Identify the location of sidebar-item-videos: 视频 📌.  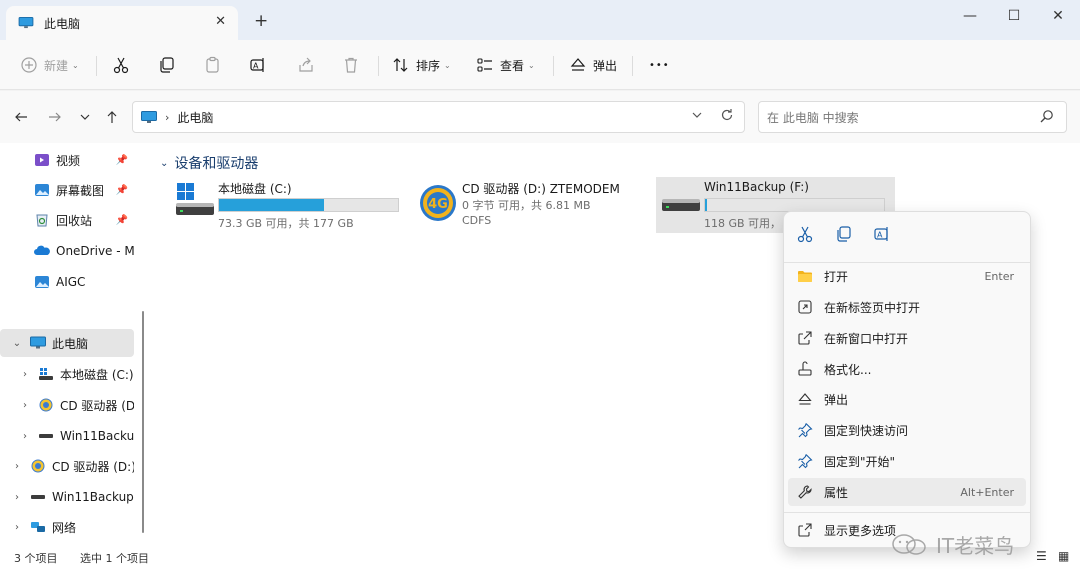
(67, 160).